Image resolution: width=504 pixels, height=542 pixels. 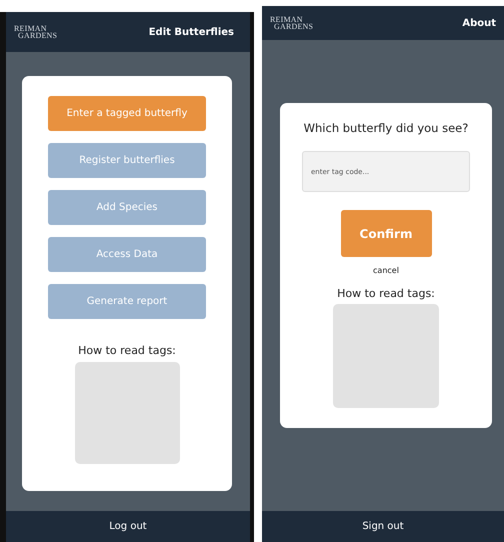 What do you see at coordinates (127, 254) in the screenshot?
I see `menu-button: Access Data` at bounding box center [127, 254].